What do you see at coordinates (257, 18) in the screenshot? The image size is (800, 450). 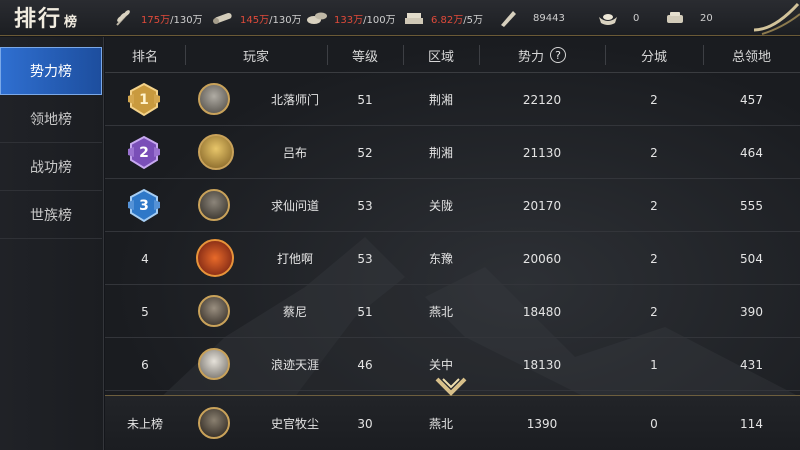 I see `resource-wood: 145万/130万` at bounding box center [257, 18].